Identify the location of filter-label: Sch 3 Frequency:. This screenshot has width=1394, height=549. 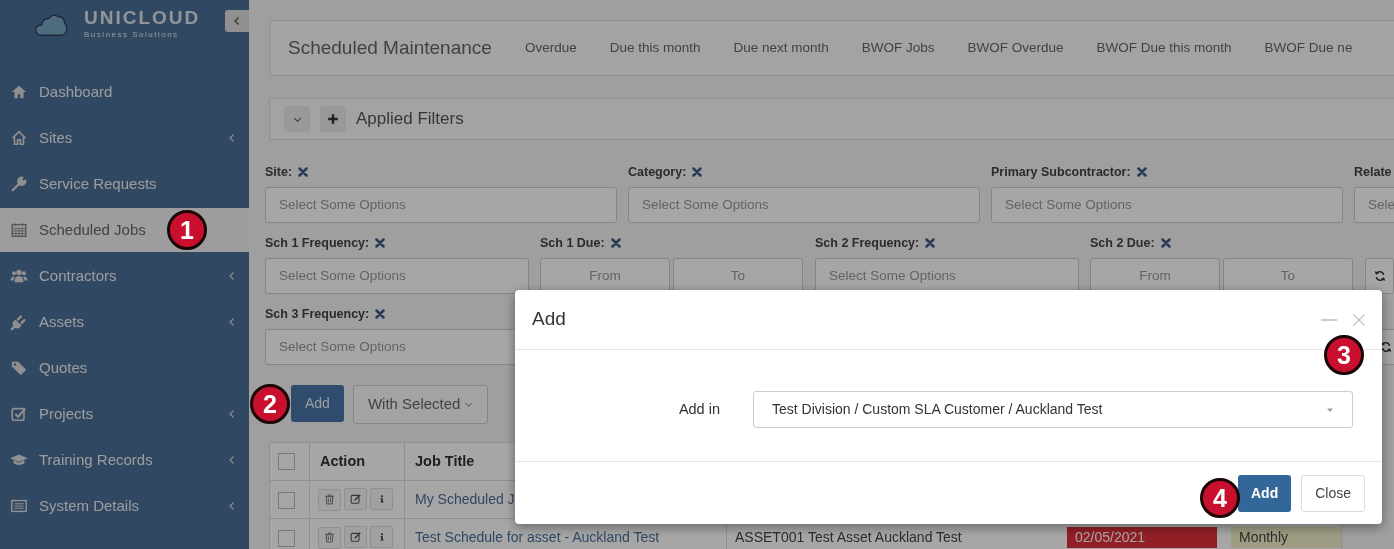
(317, 314).